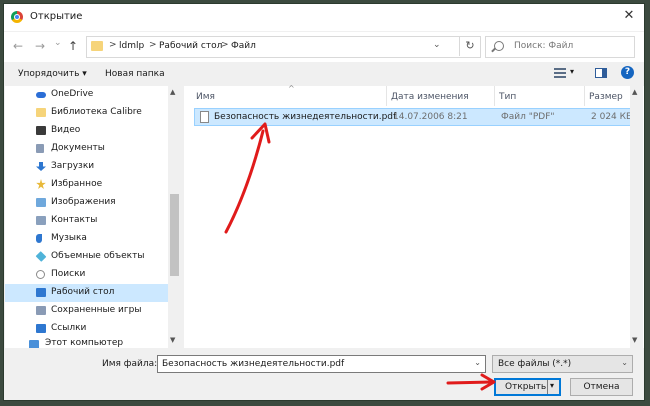 The image size is (650, 406). Describe the element at coordinates (86, 131) in the screenshot. I see `sidebar-item-video: Видео` at that location.